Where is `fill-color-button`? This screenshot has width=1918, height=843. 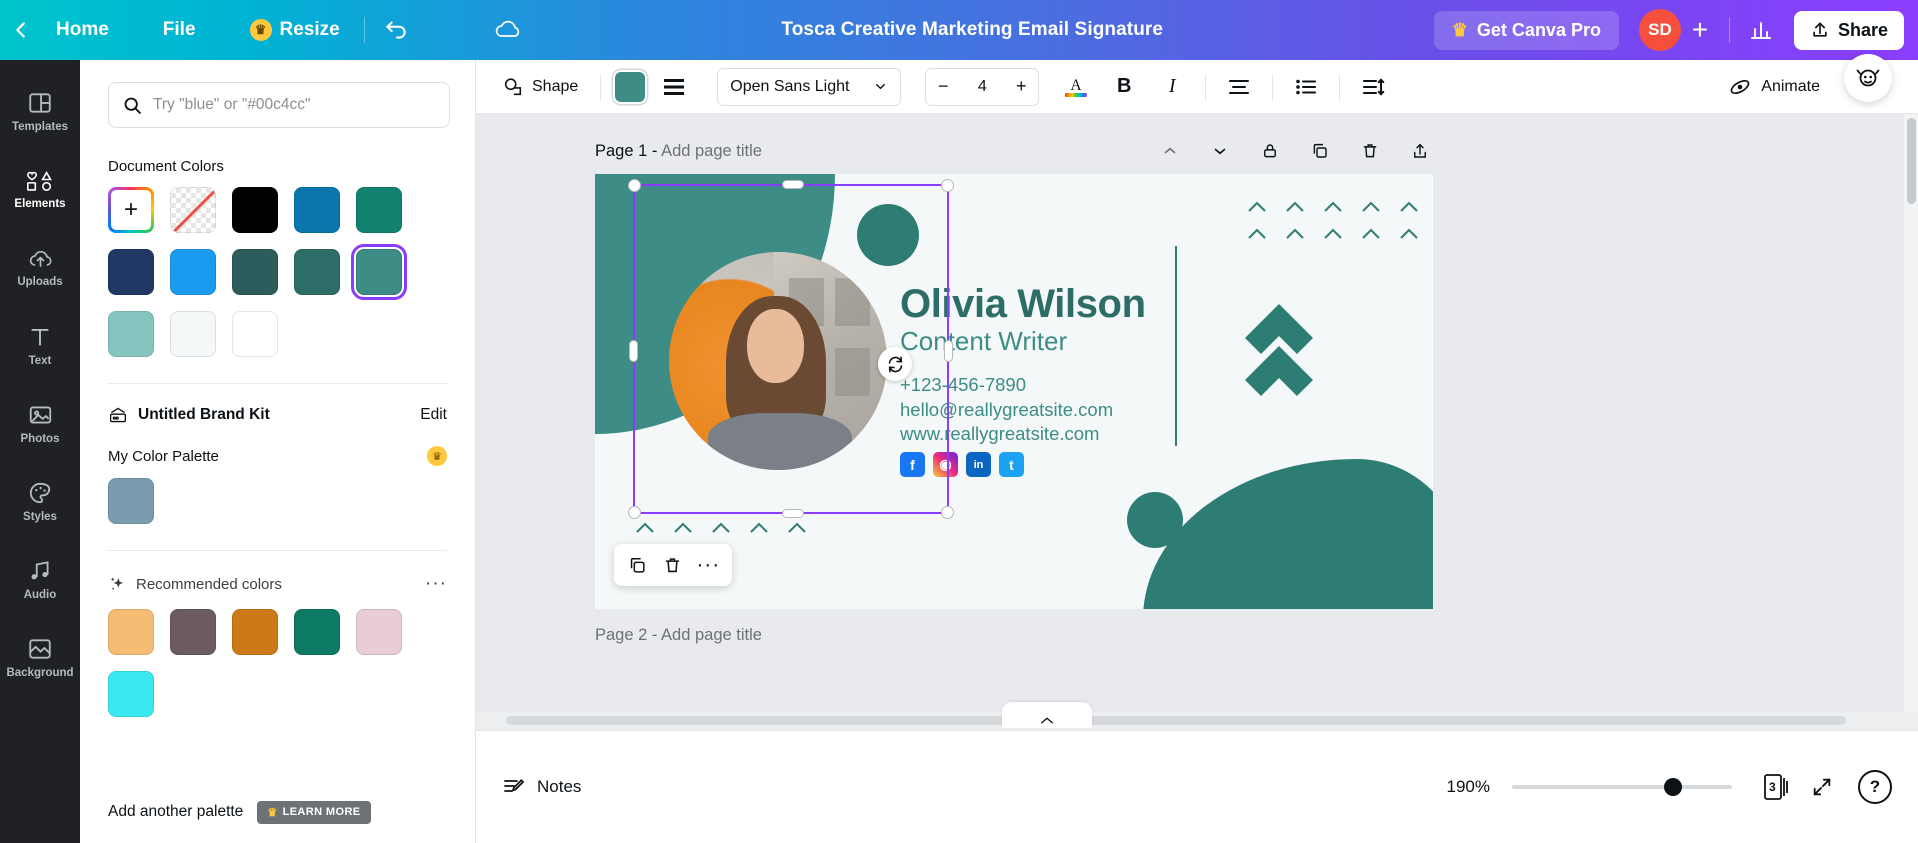 fill-color-button is located at coordinates (630, 86).